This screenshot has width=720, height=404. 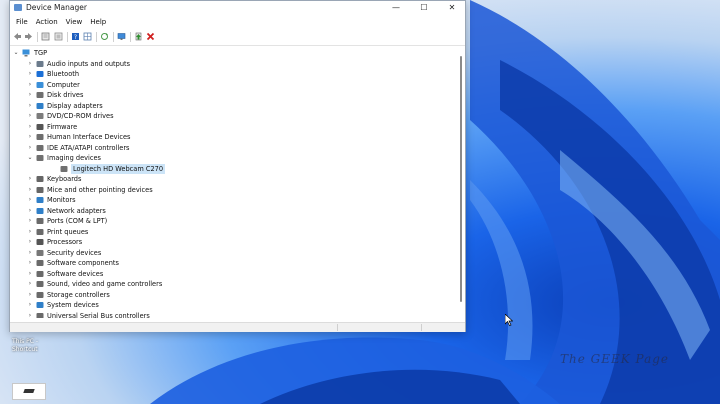 I want to click on software-device-icon, so click(x=40, y=273).